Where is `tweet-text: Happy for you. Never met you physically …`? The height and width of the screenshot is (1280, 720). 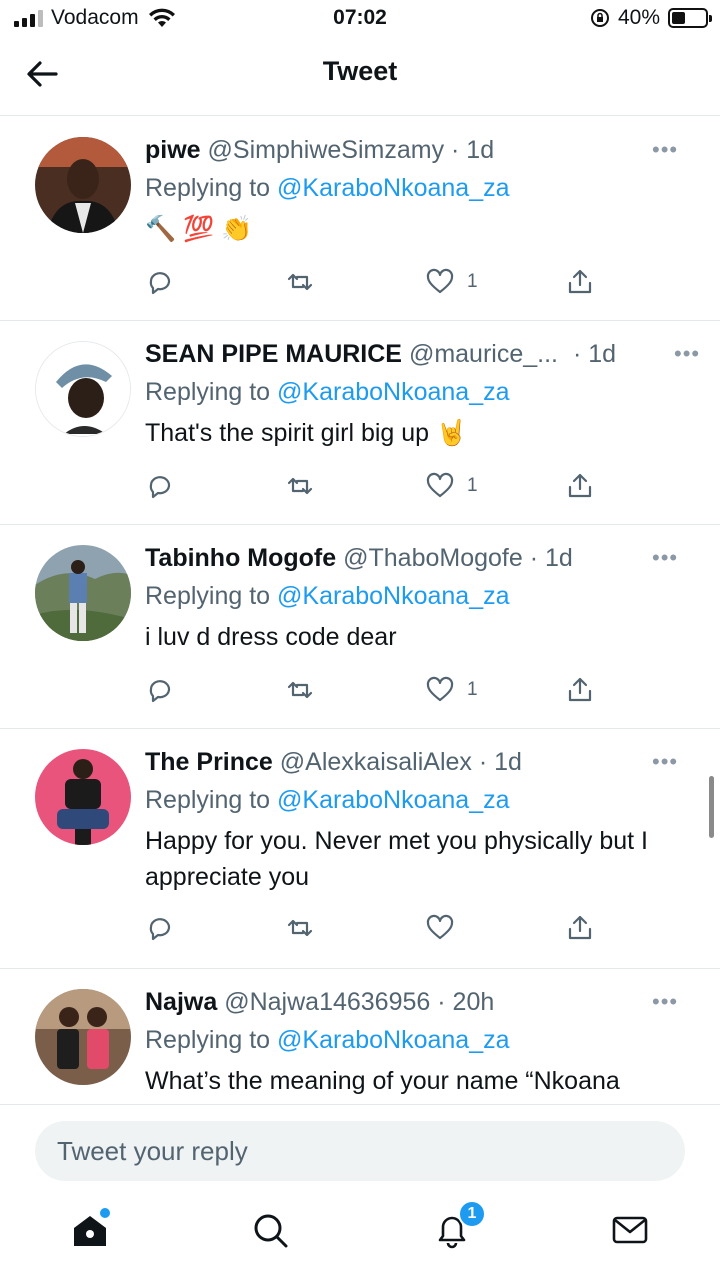 tweet-text: Happy for you. Never met you physically … is located at coordinates (397, 859).